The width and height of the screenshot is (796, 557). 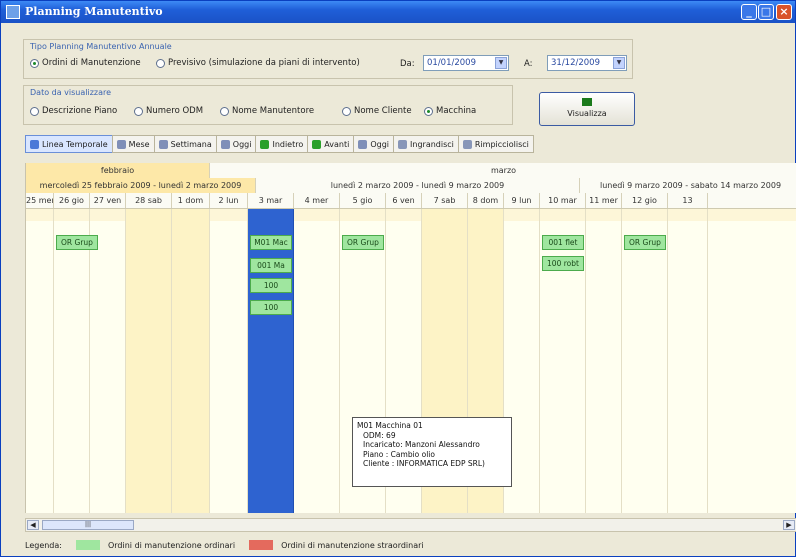 What do you see at coordinates (486, 200) in the screenshot?
I see `day-header: 8 dom` at bounding box center [486, 200].